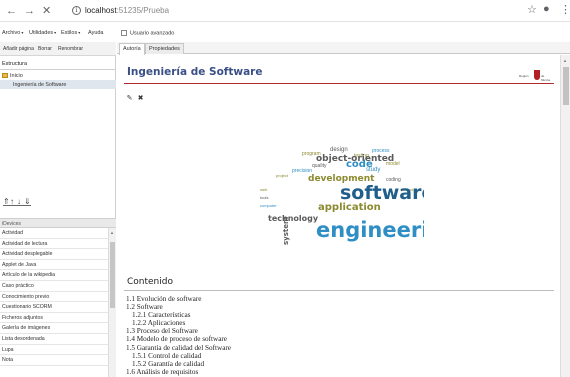 This screenshot has height=377, width=570. Describe the element at coordinates (6, 202) in the screenshot. I see `move-top-icon: ⇑` at that location.